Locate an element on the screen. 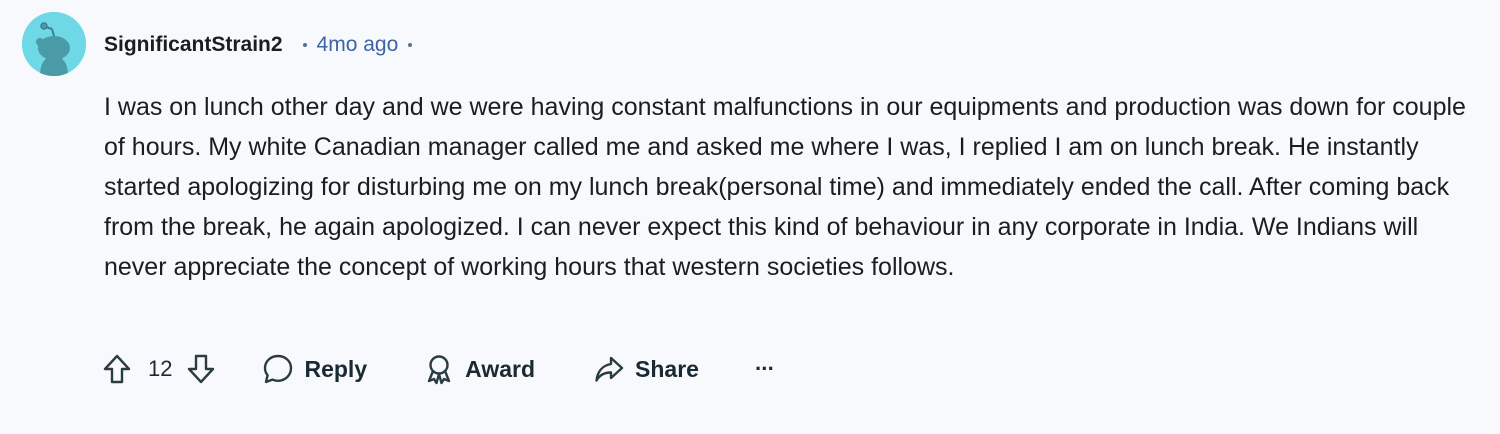  downvote-button is located at coordinates (201, 369).